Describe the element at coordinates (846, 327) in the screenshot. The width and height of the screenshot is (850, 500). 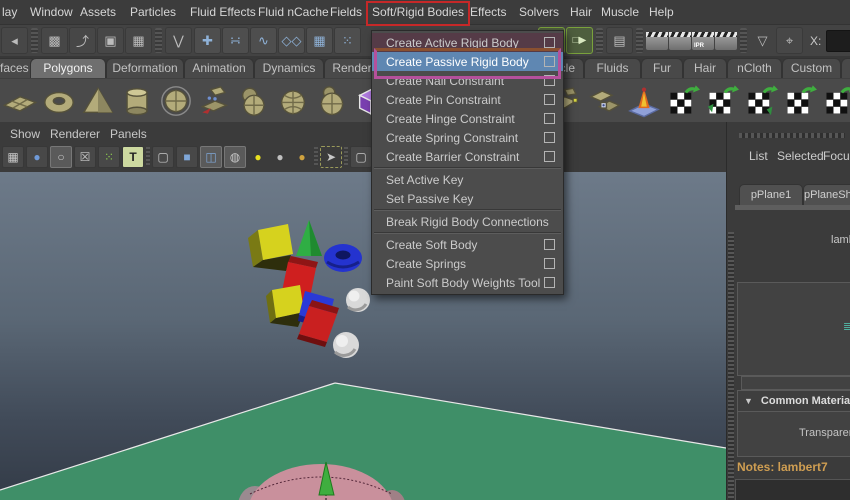
I see `swatch-utility-icon: ≣` at that location.